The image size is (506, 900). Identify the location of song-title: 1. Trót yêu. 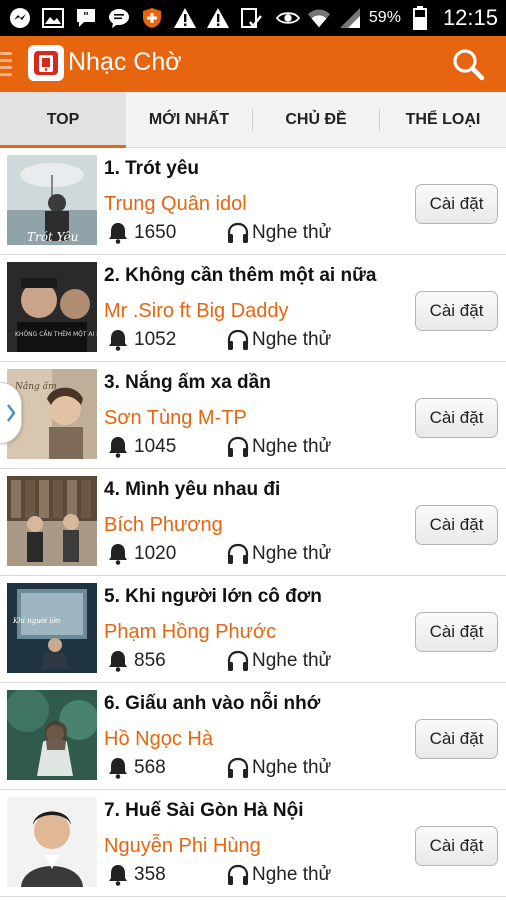
(152, 168).